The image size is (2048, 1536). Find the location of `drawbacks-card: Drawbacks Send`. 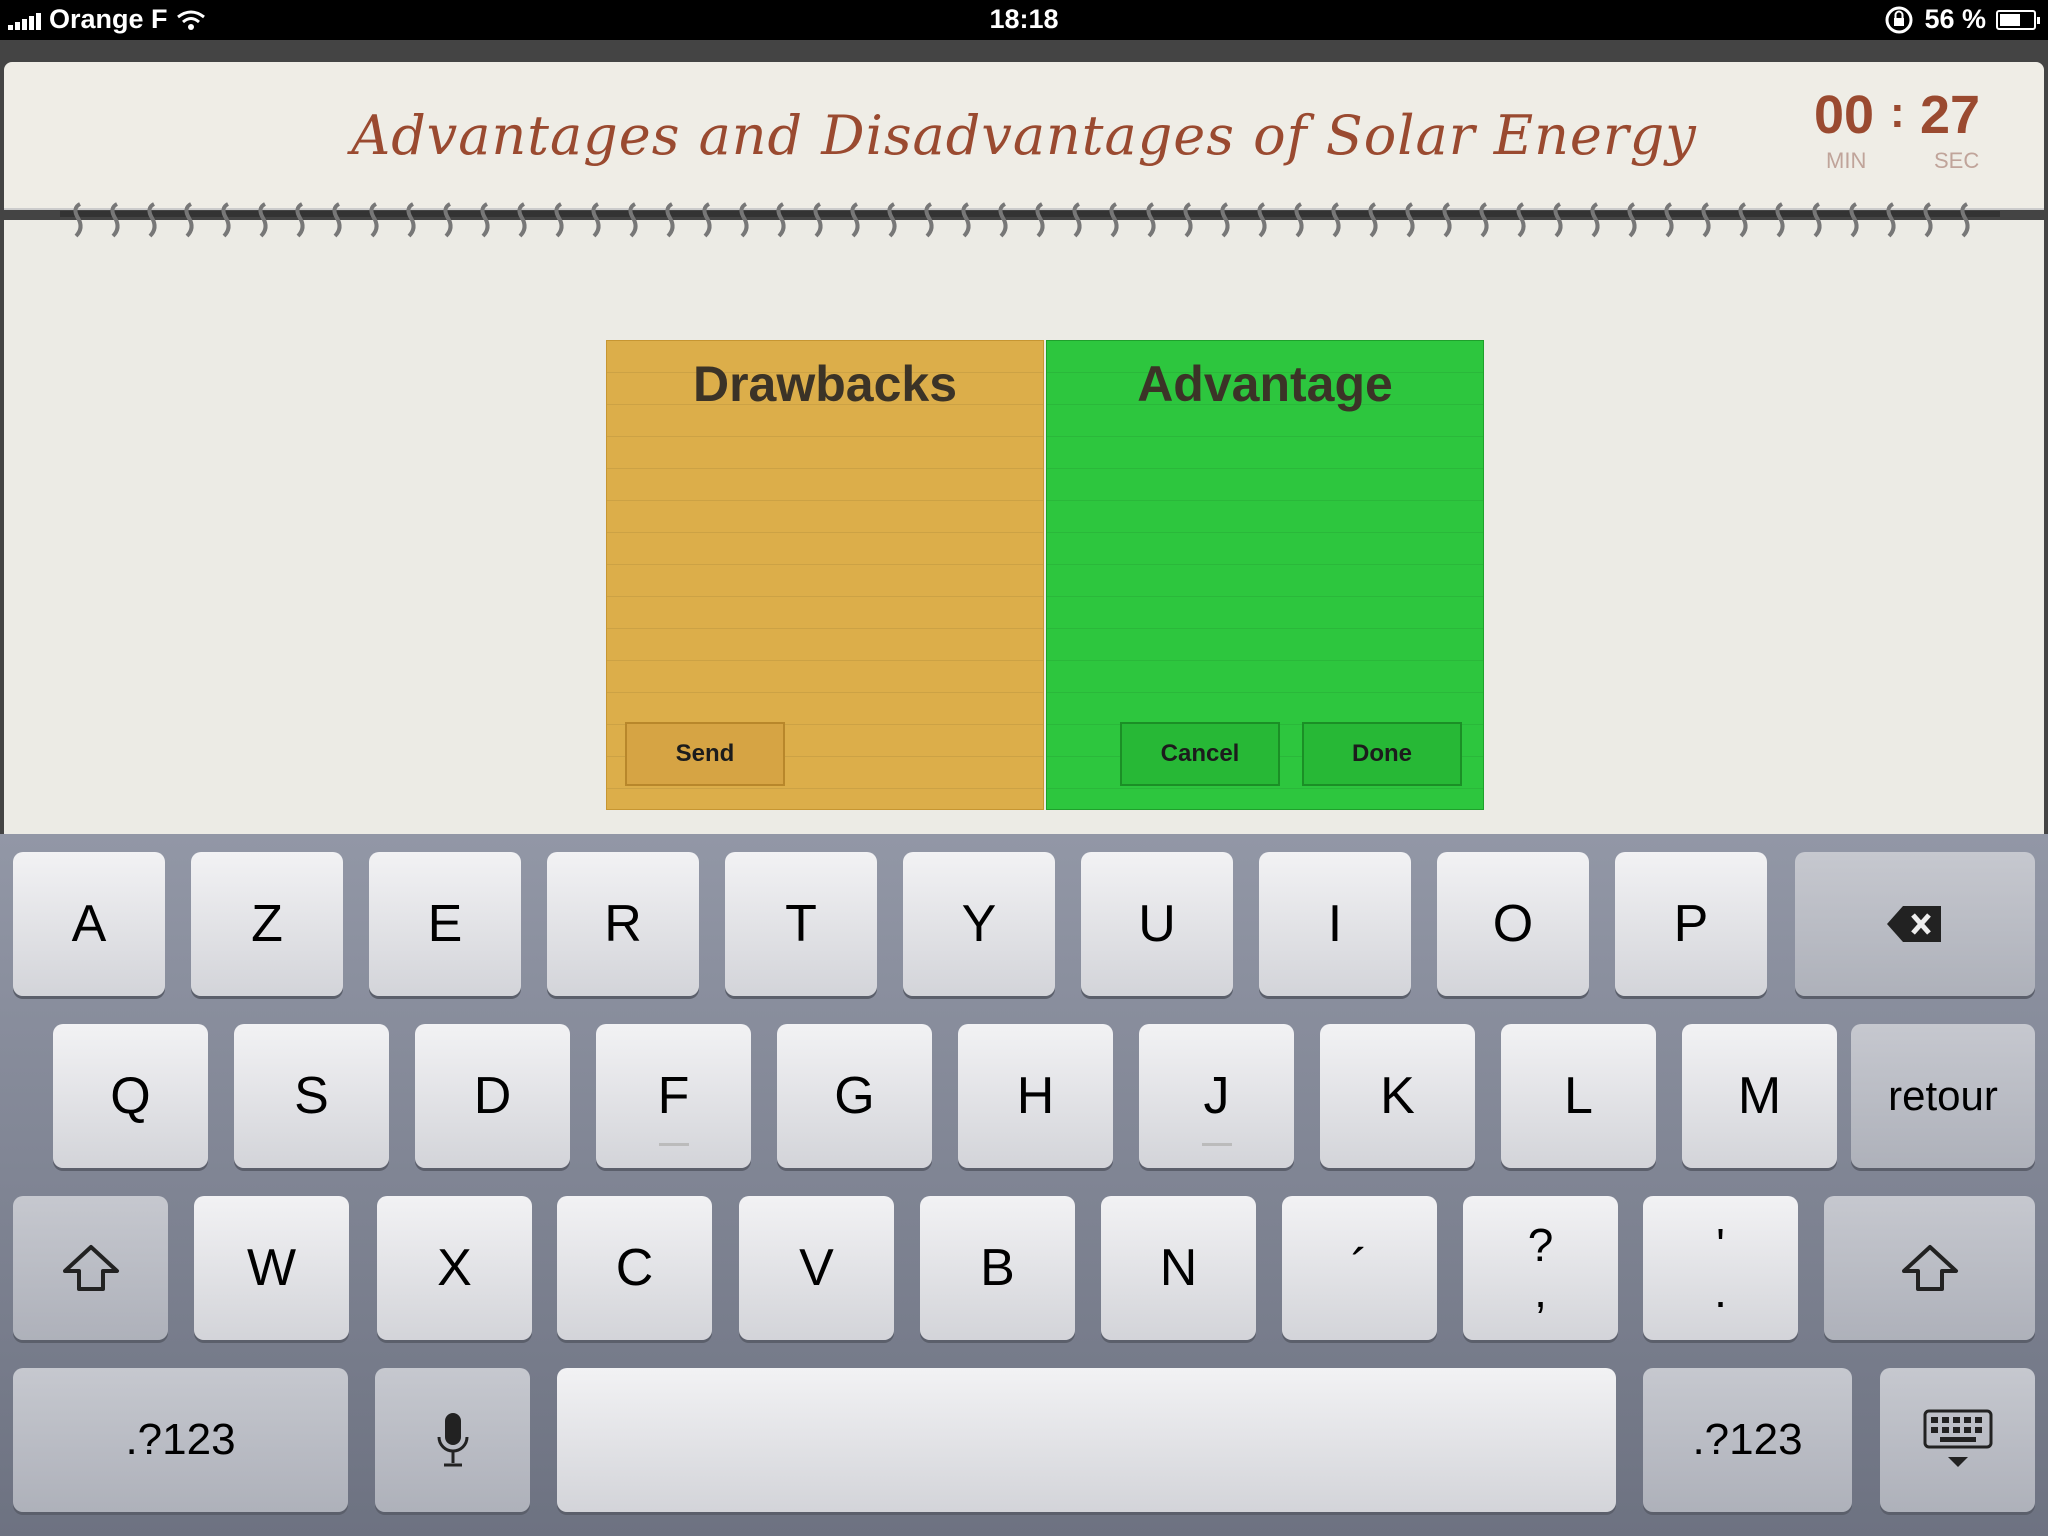

drawbacks-card: Drawbacks Send is located at coordinates (825, 575).